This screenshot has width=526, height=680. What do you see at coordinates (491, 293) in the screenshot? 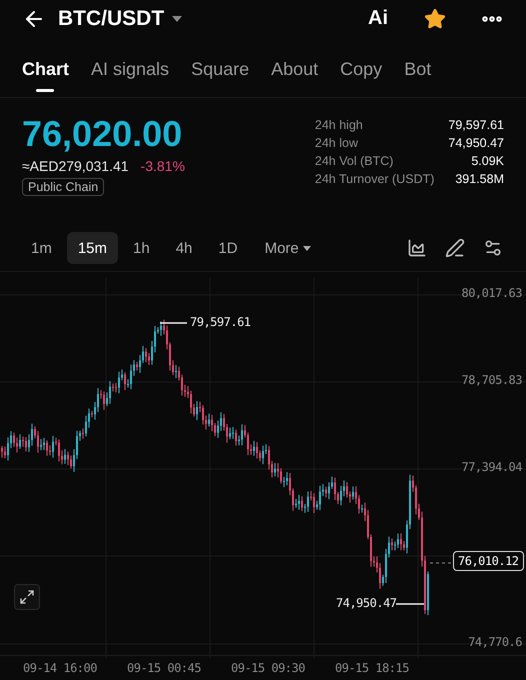
I see `axis-label: 80,017.63` at bounding box center [491, 293].